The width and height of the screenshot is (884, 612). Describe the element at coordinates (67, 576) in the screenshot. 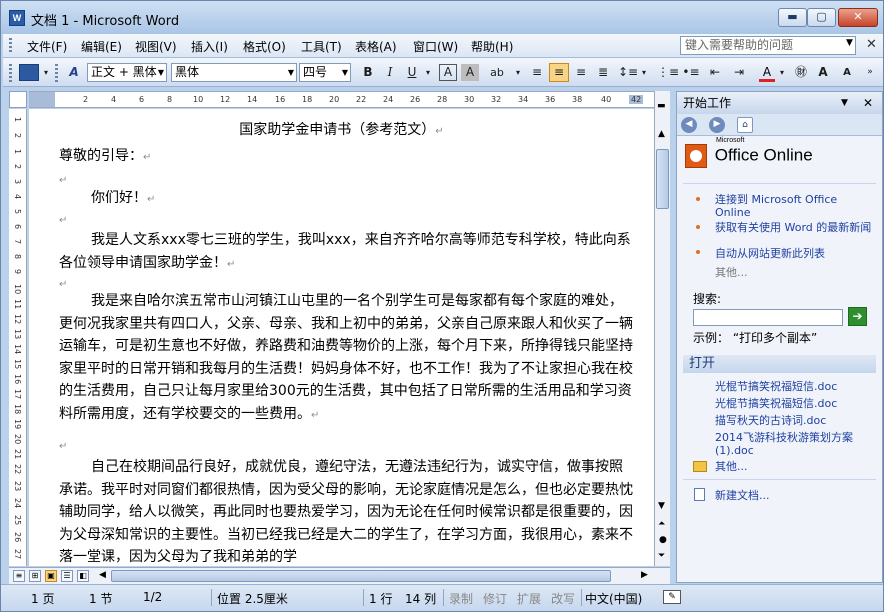

I see `outline-view-icon: ☰` at that location.